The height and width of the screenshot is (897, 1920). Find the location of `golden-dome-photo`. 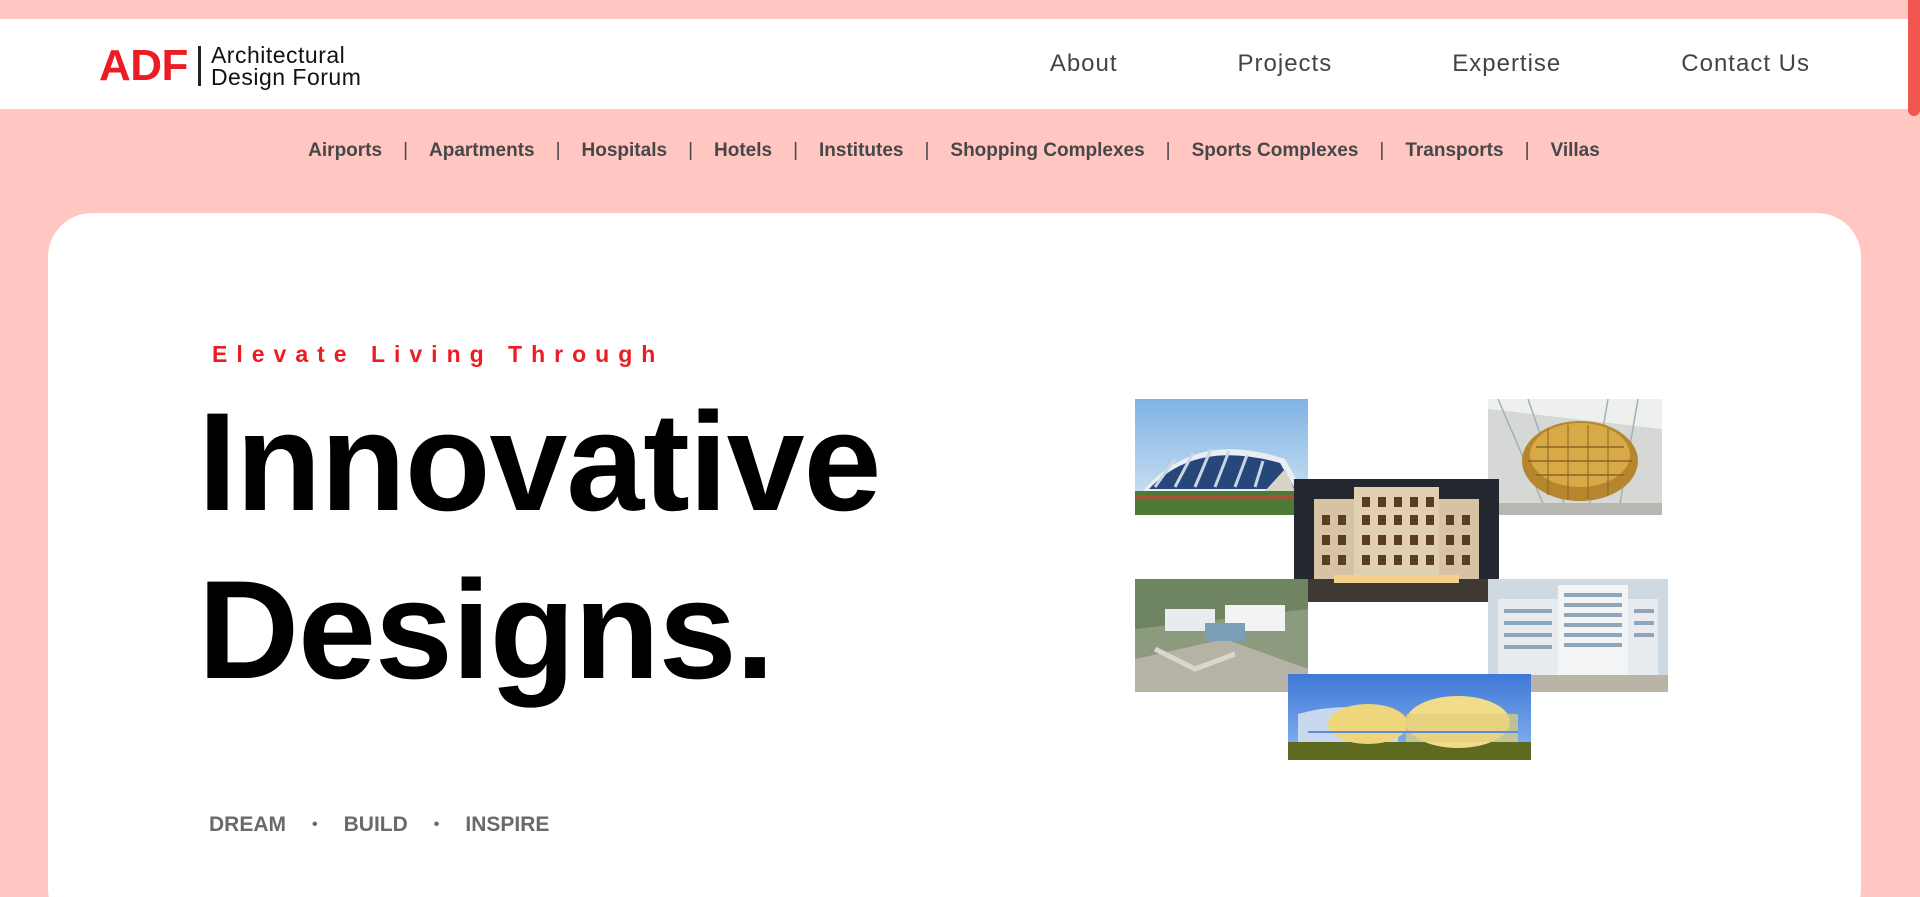

golden-dome-photo is located at coordinates (1575, 457).